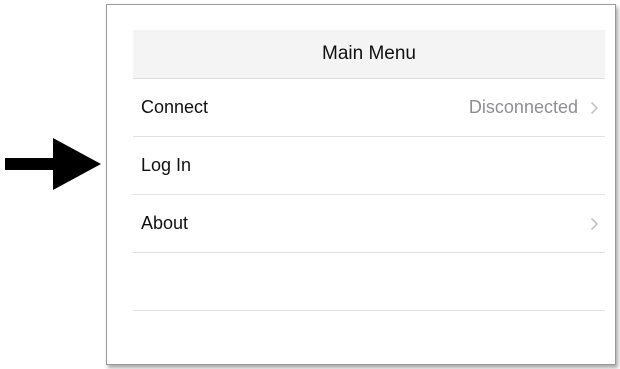 Image resolution: width=620 pixels, height=369 pixels. What do you see at coordinates (165, 223) in the screenshot?
I see `menu-item-label: About` at bounding box center [165, 223].